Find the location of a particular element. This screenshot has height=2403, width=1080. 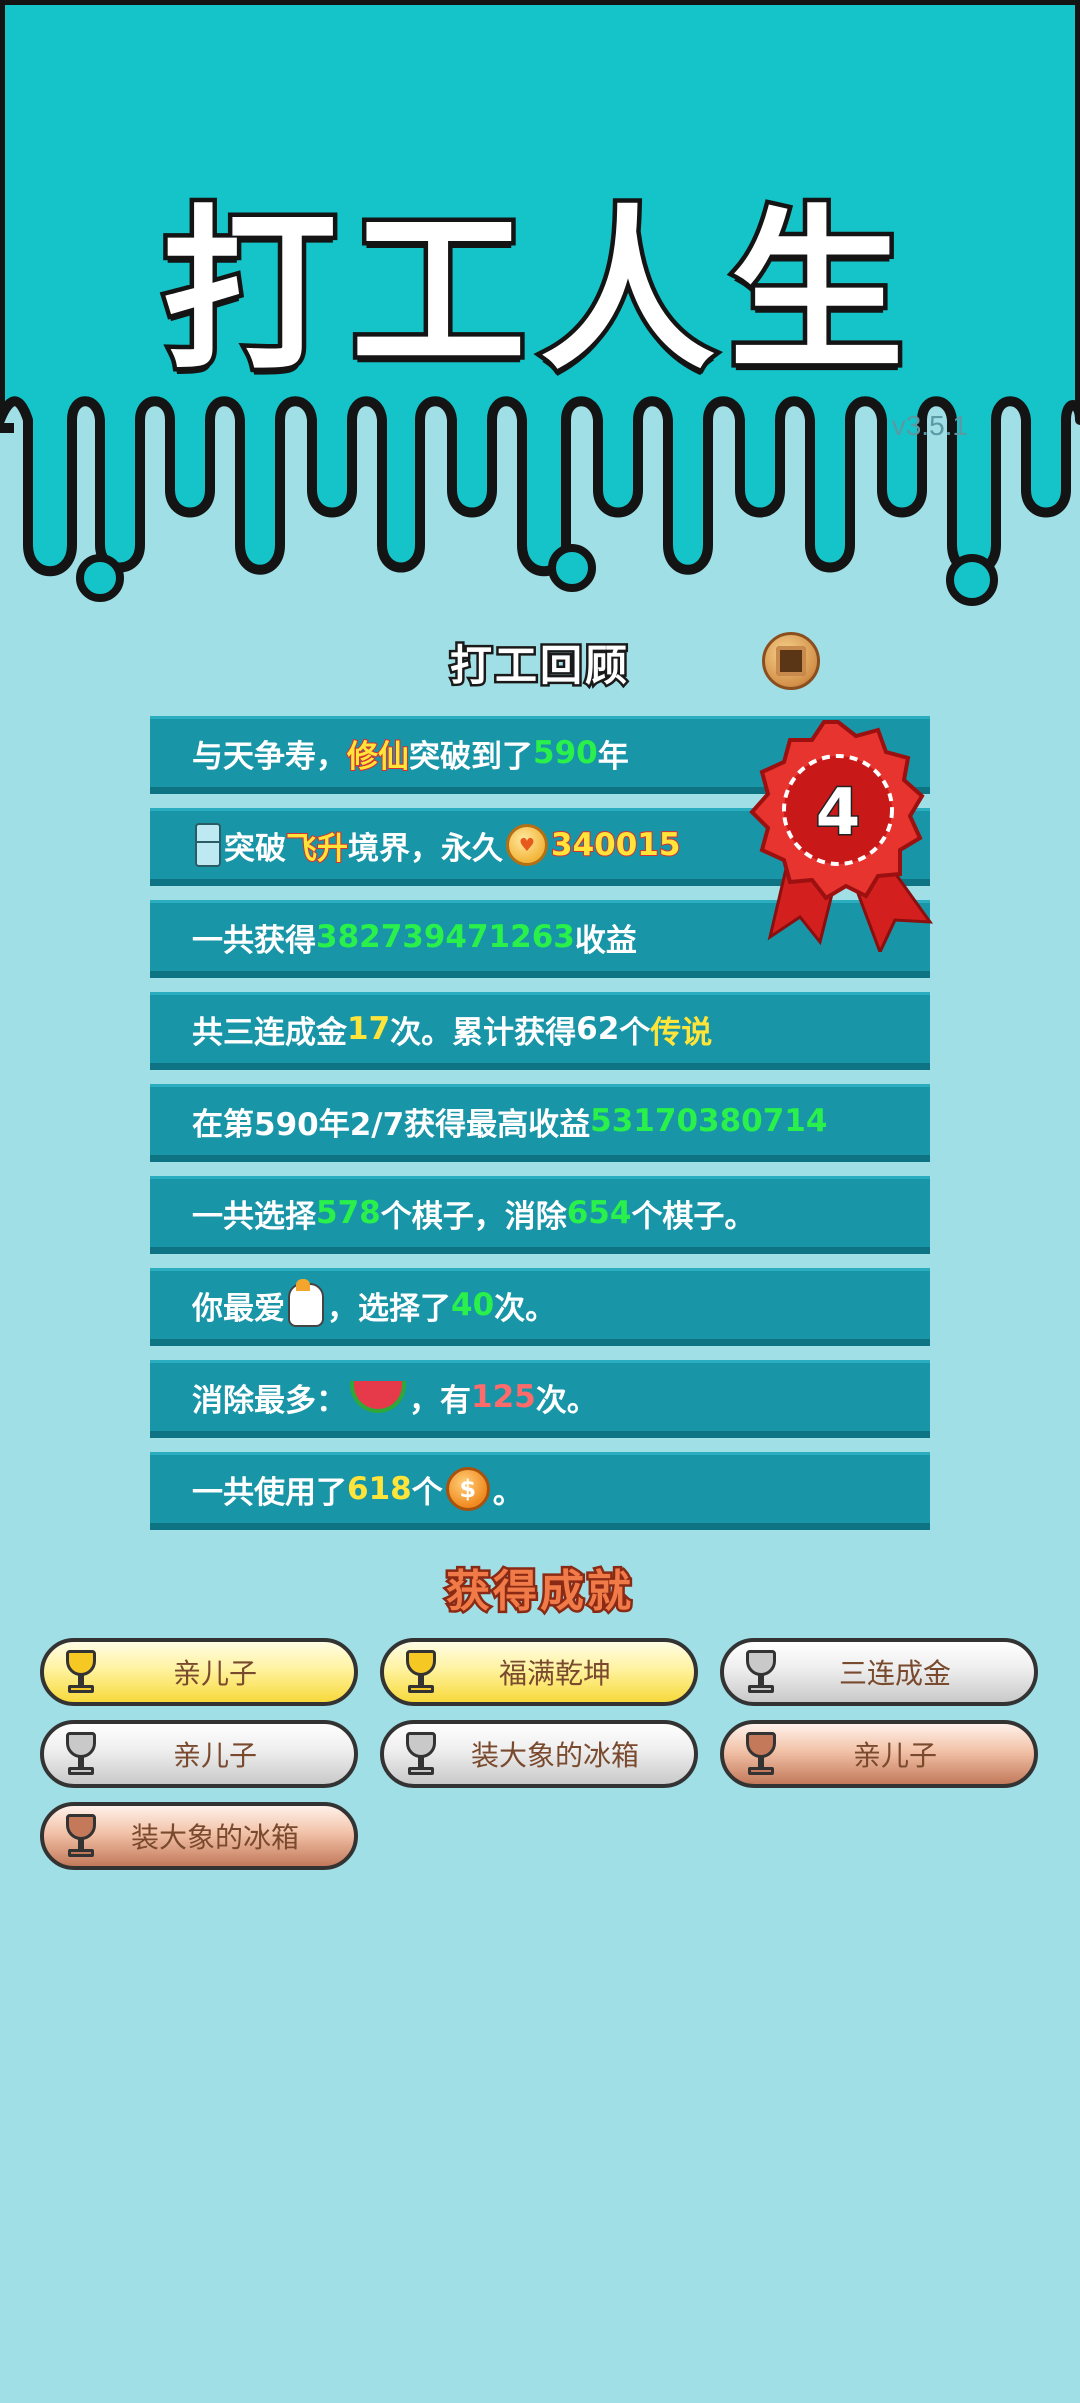

game-title: 打工人生 is located at coordinates (538, 293).